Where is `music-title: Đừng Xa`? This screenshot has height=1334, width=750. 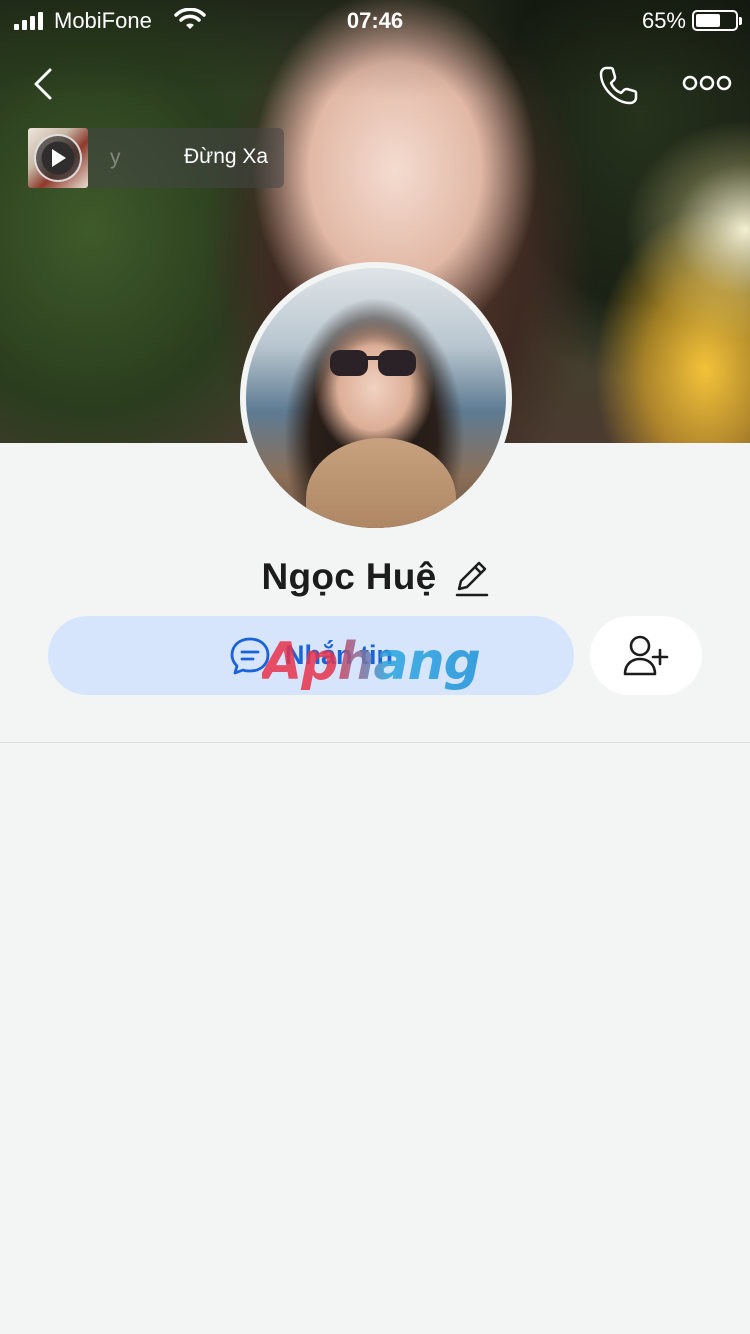 music-title: Đừng Xa is located at coordinates (226, 156).